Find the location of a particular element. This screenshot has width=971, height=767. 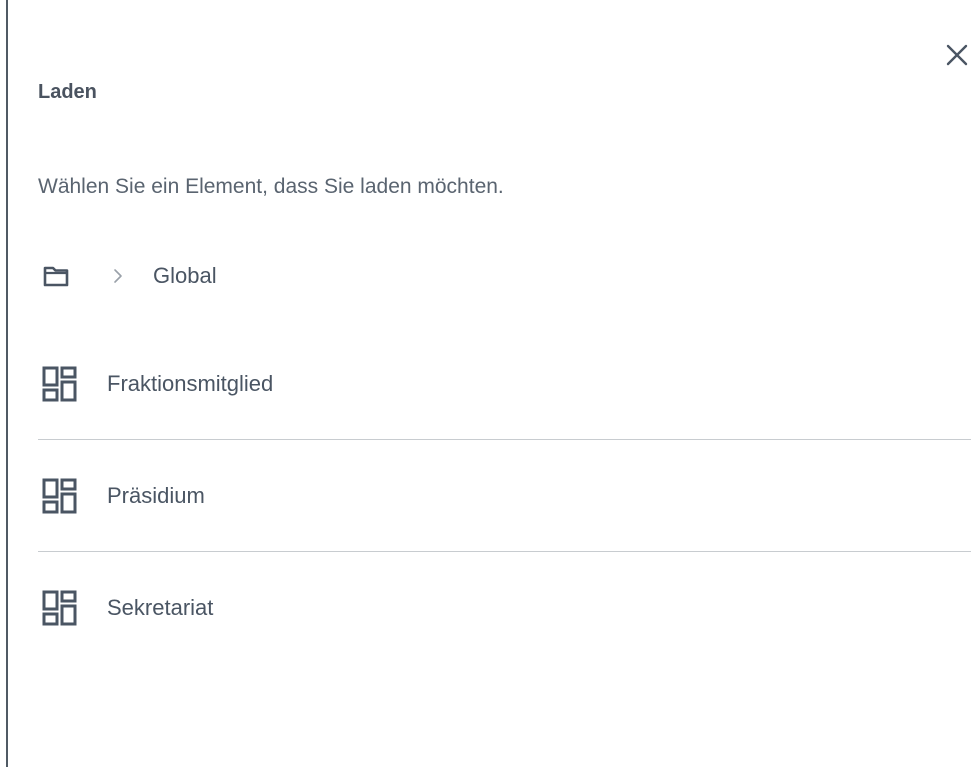

breadcrumb-current: Global is located at coordinates (185, 276).